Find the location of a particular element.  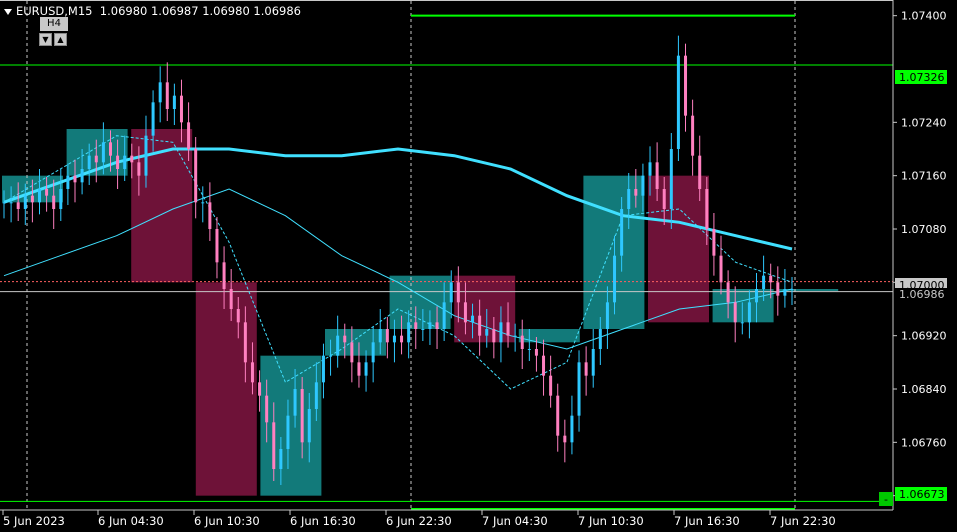

price-tick-label: 1.06920 is located at coordinates (924, 336).